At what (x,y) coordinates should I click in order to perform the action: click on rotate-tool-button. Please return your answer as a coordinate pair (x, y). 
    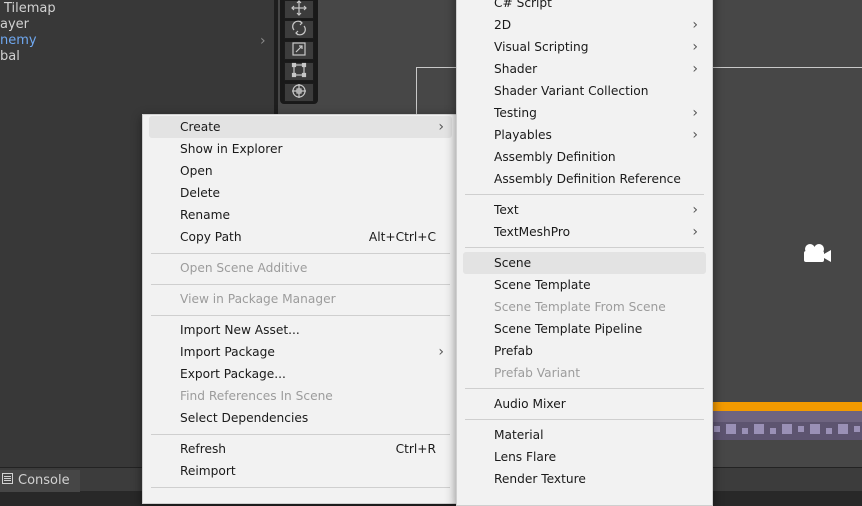
    Looking at the image, I should click on (299, 29).